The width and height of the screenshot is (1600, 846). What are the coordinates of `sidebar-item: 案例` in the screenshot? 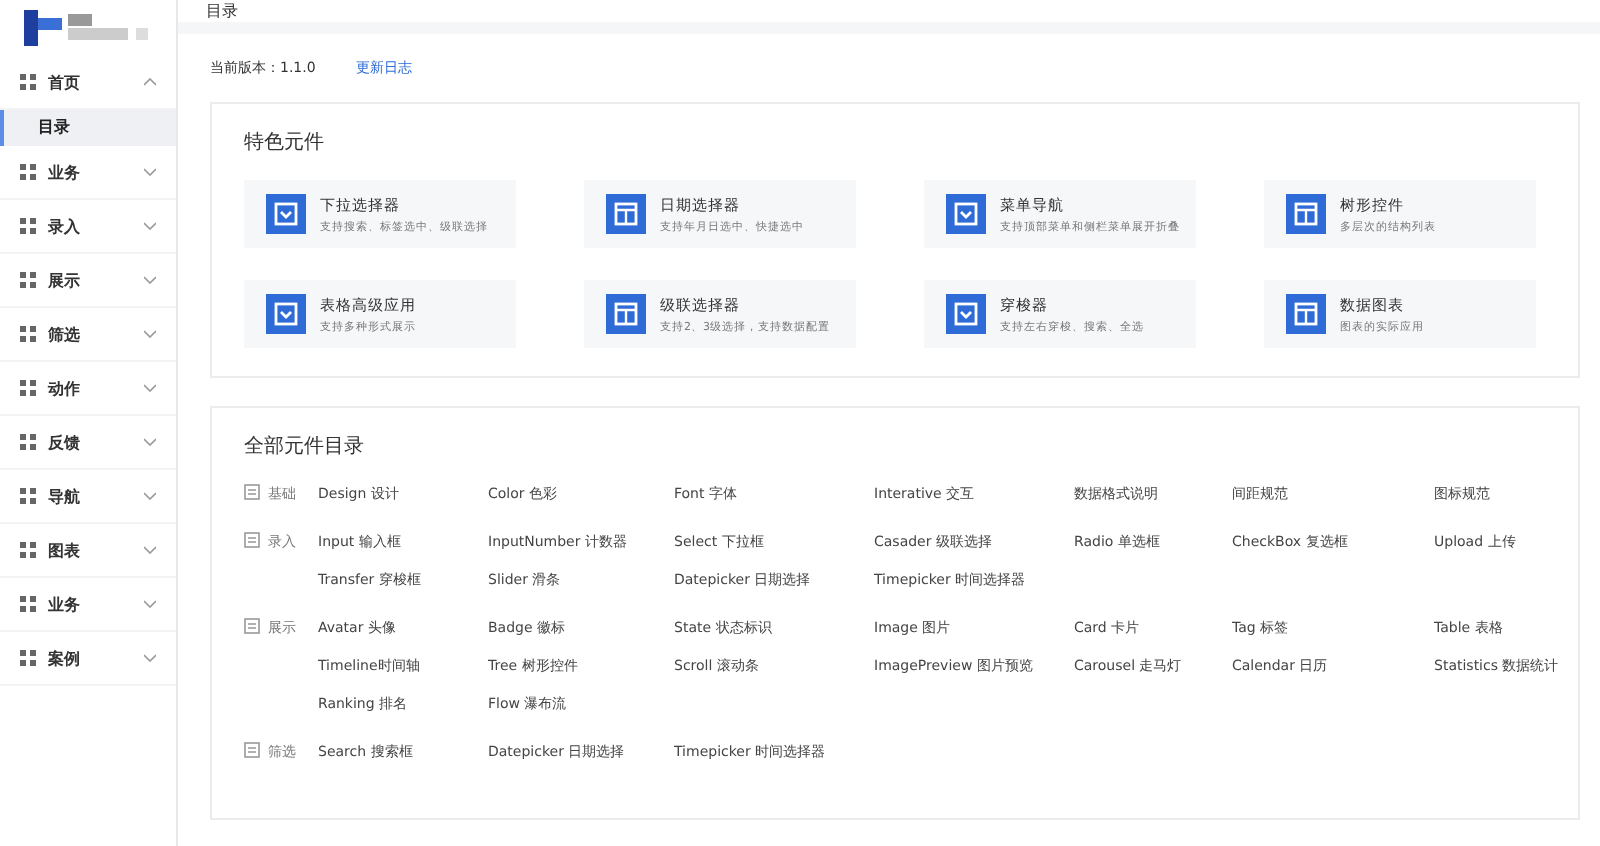 It's located at (88, 659).